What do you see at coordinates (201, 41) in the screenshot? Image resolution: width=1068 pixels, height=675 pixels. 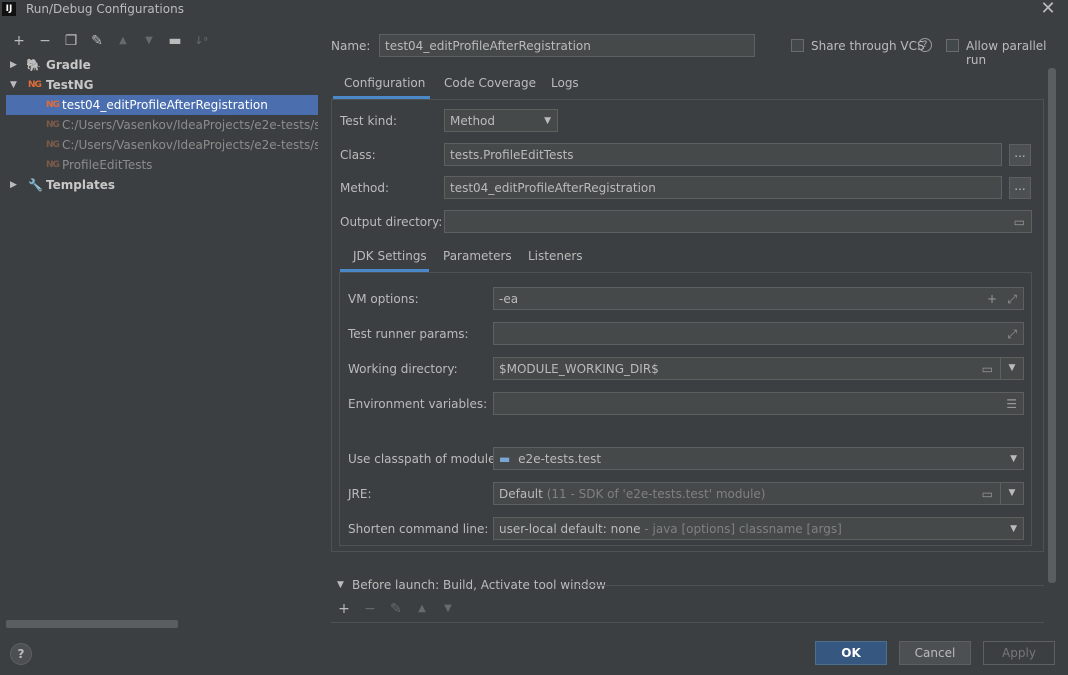 I see `sort-icon: ↓ᵃ` at bounding box center [201, 41].